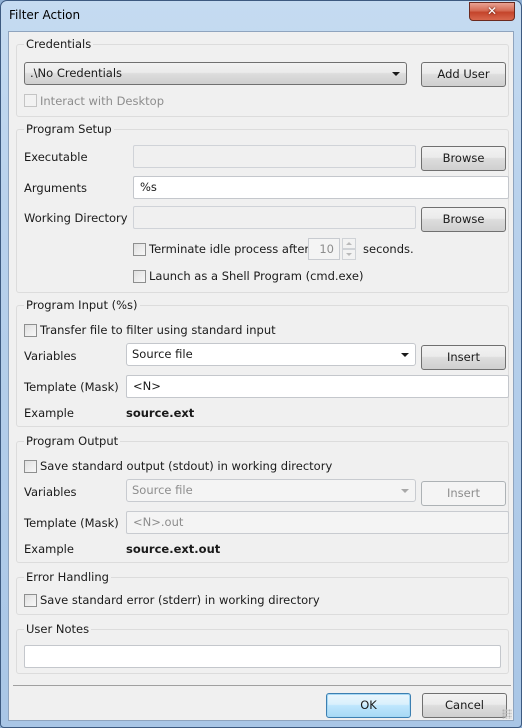 The image size is (522, 728). Describe the element at coordinates (463, 219) in the screenshot. I see `browse-working-directory-button: Browse` at that location.